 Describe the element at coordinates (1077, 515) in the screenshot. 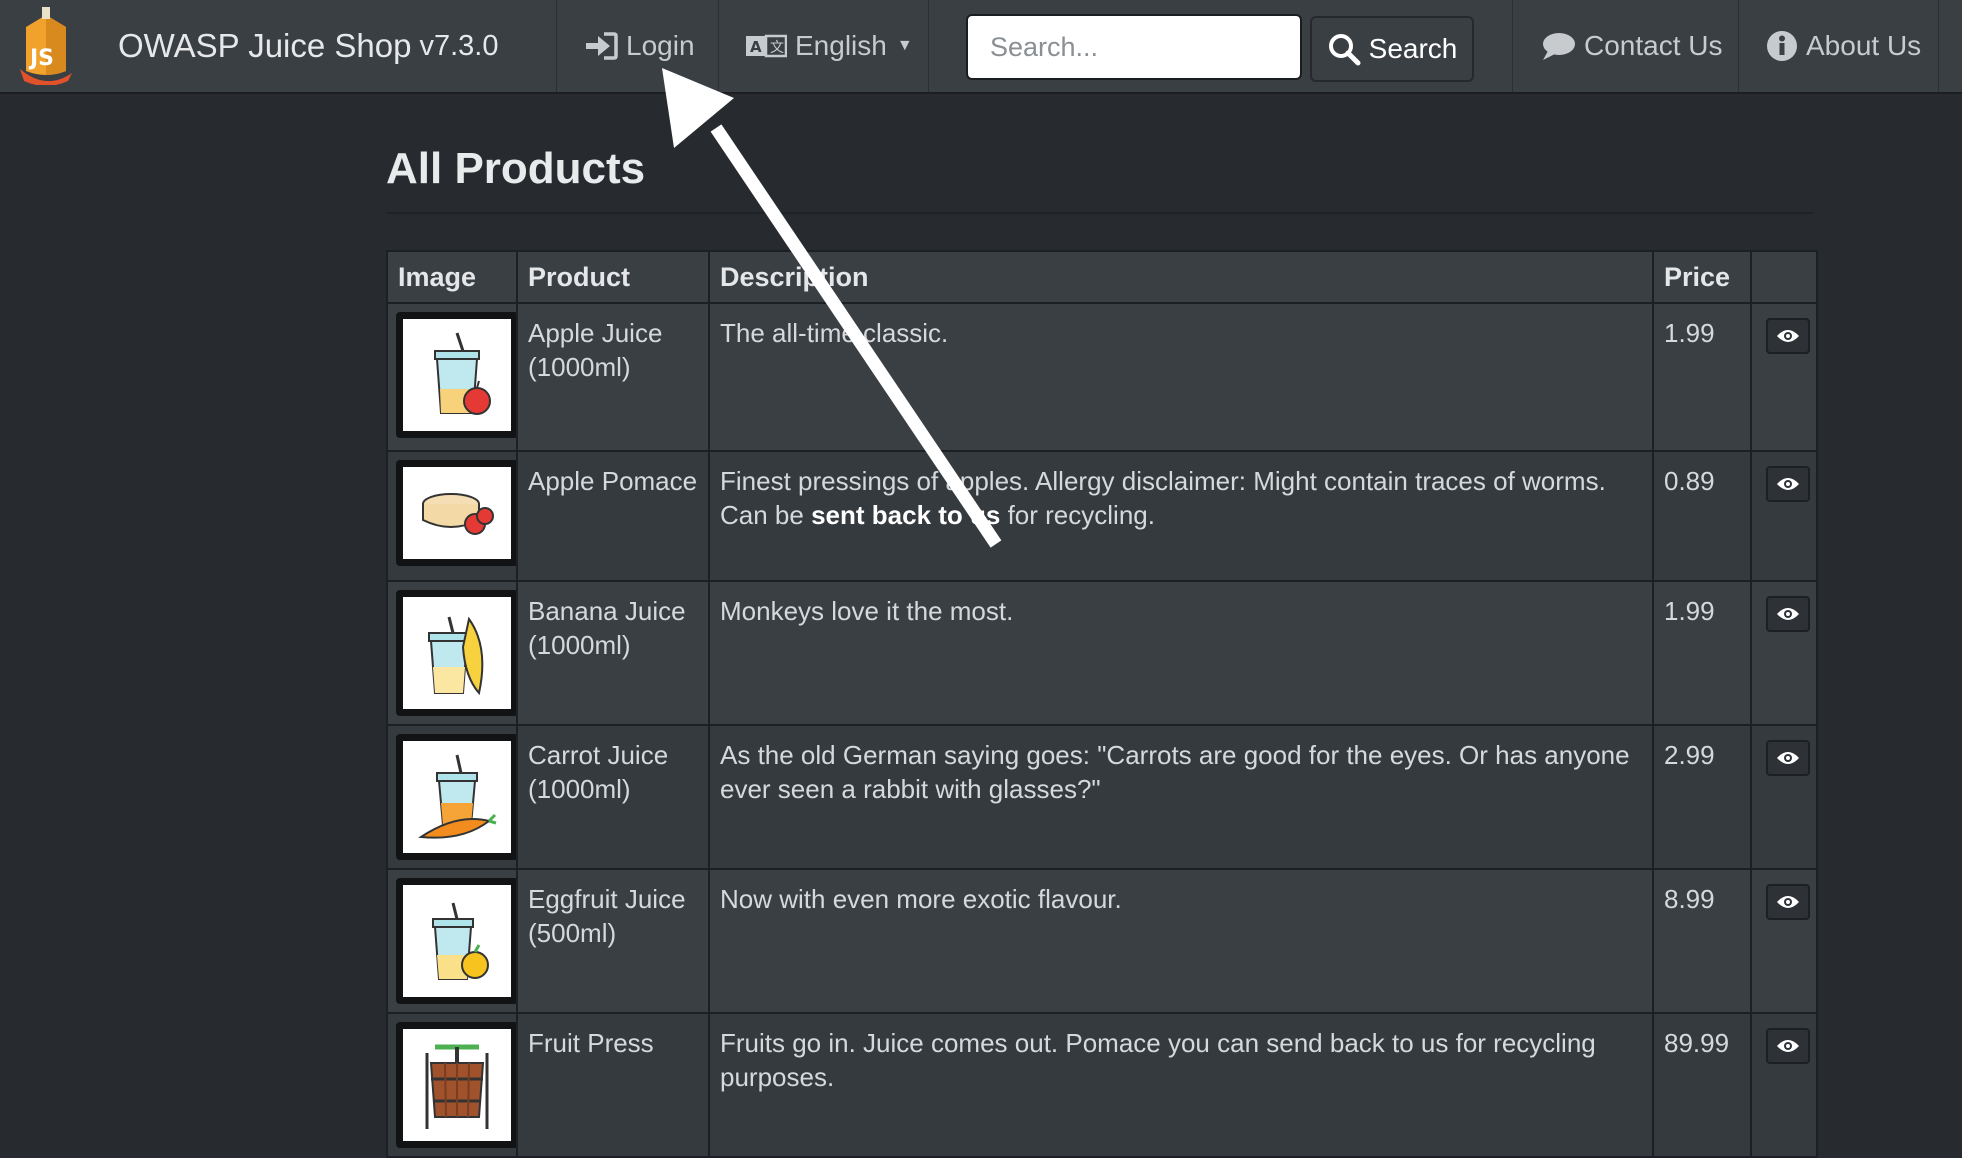

I see `description-text: for recycling.` at that location.